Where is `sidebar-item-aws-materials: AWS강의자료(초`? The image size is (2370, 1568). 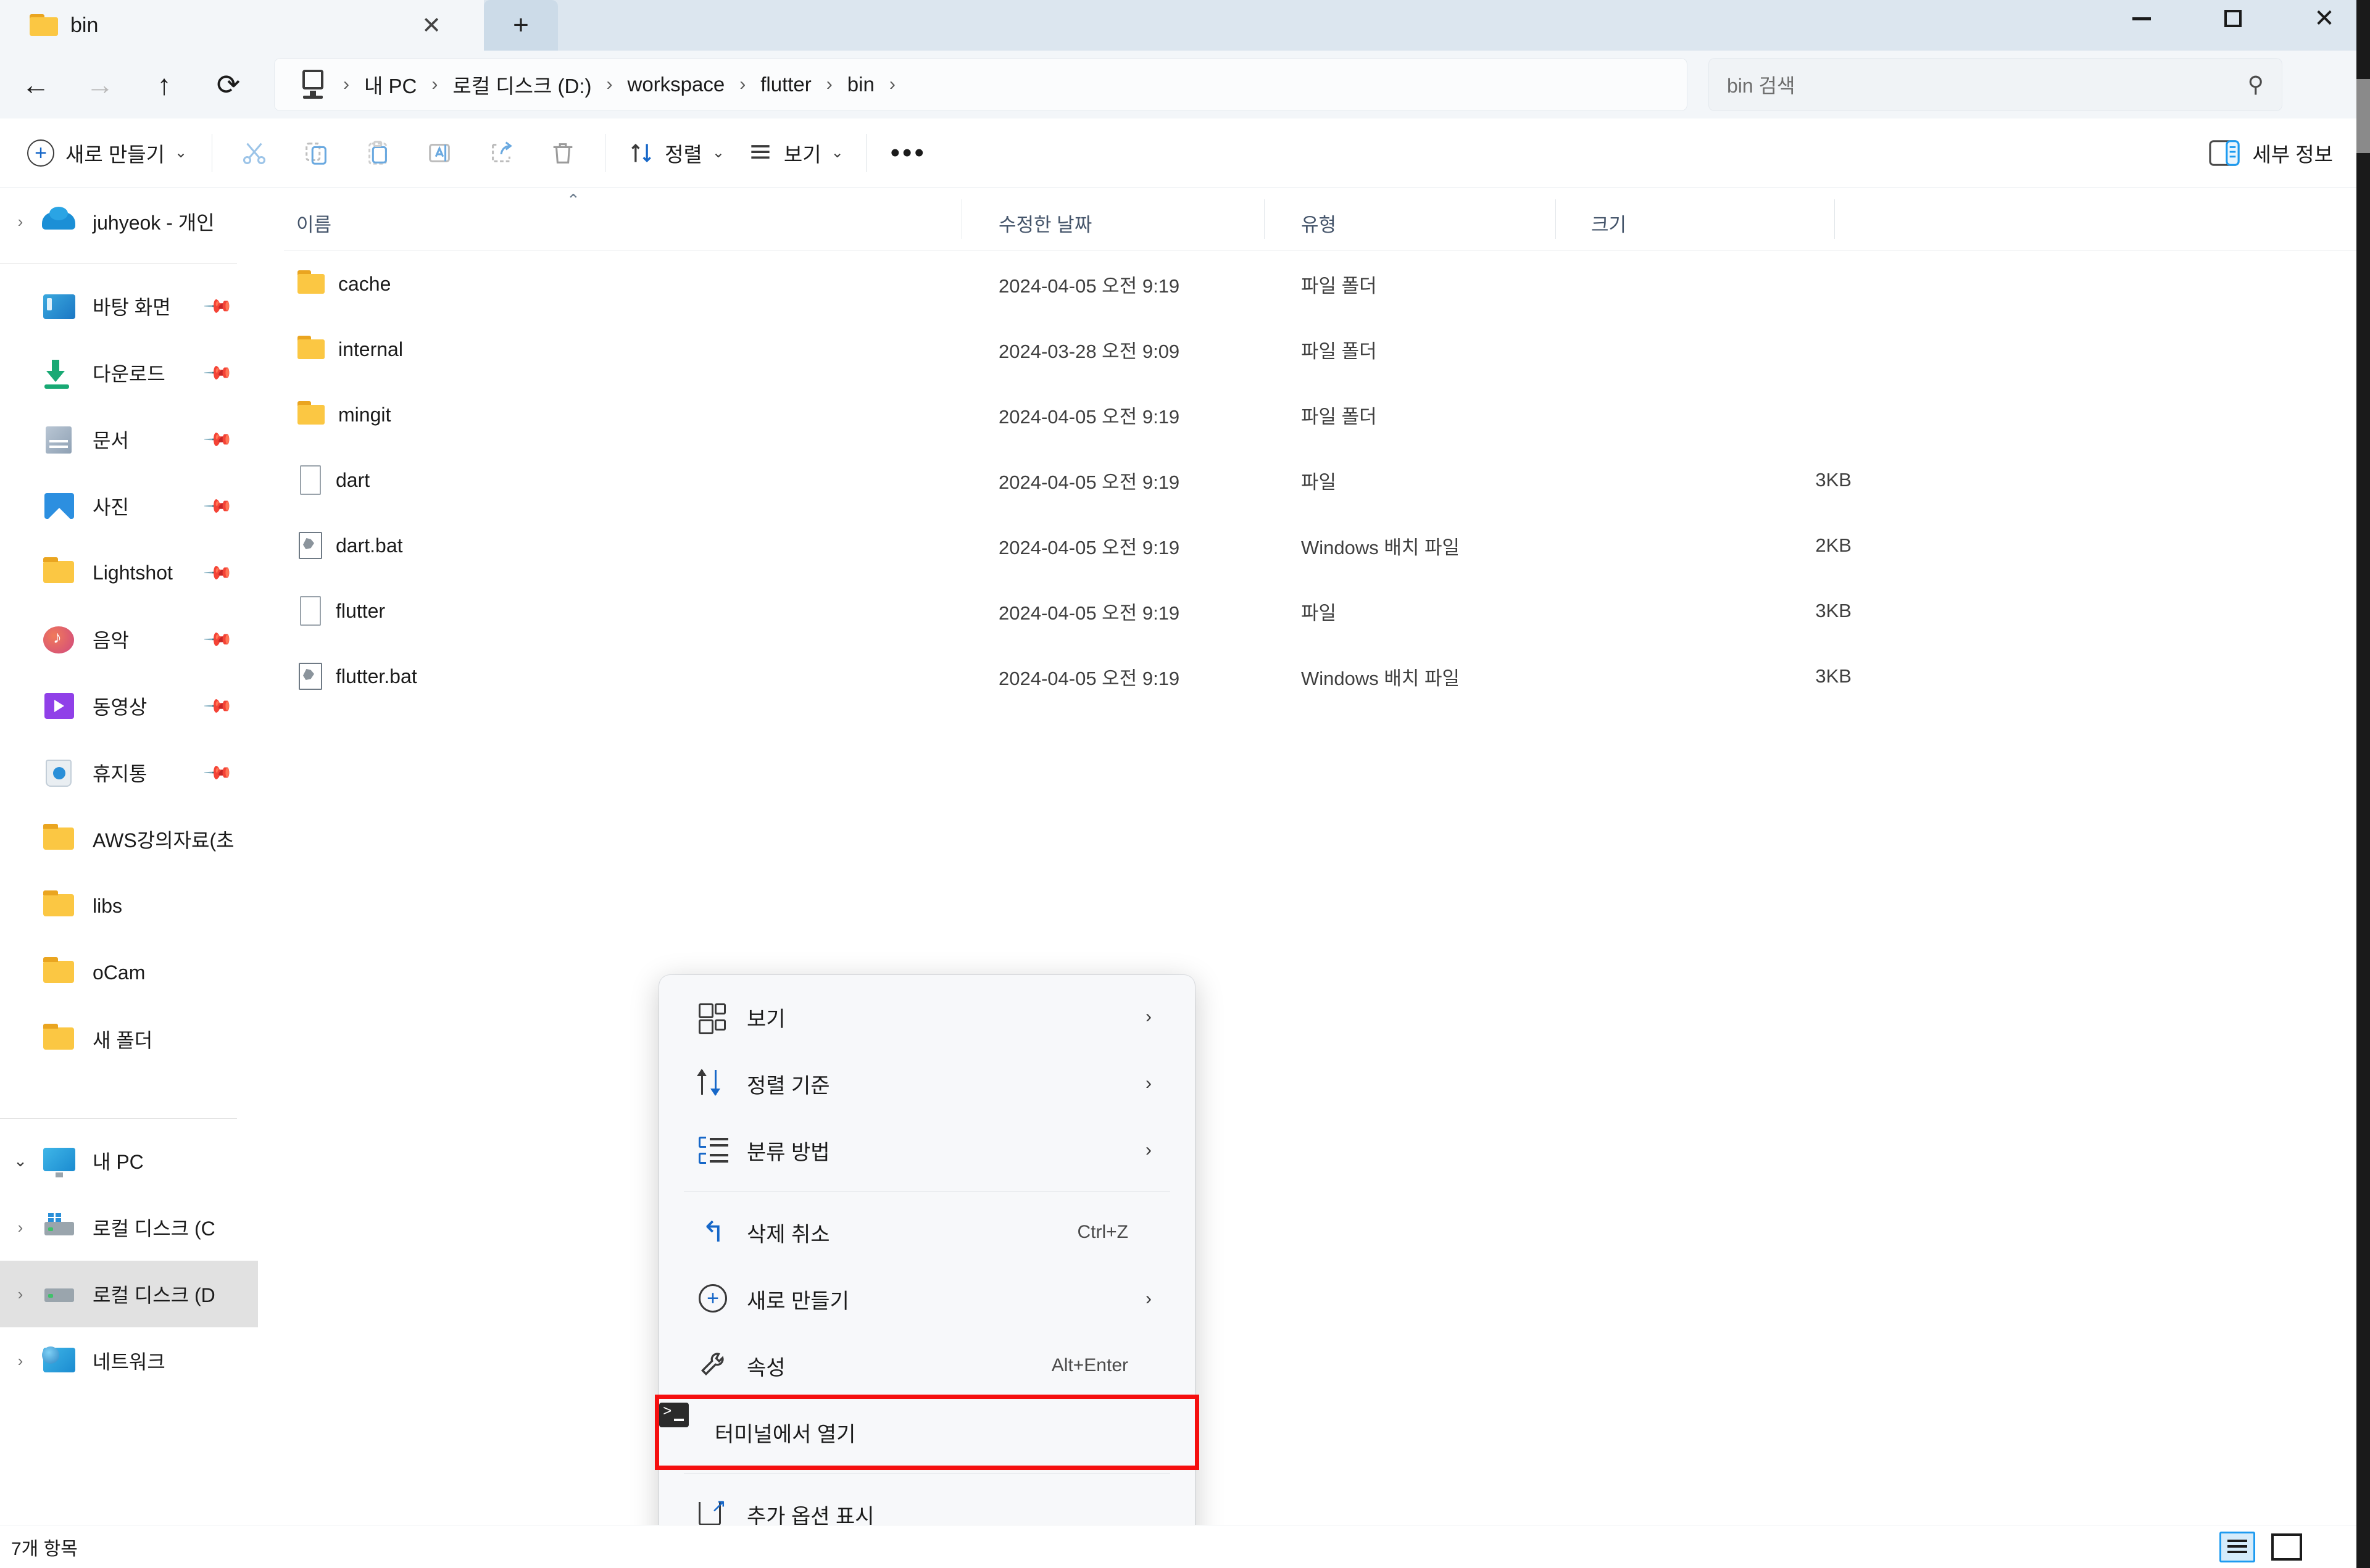 sidebar-item-aws-materials: AWS강의자료(초 is located at coordinates (129, 839).